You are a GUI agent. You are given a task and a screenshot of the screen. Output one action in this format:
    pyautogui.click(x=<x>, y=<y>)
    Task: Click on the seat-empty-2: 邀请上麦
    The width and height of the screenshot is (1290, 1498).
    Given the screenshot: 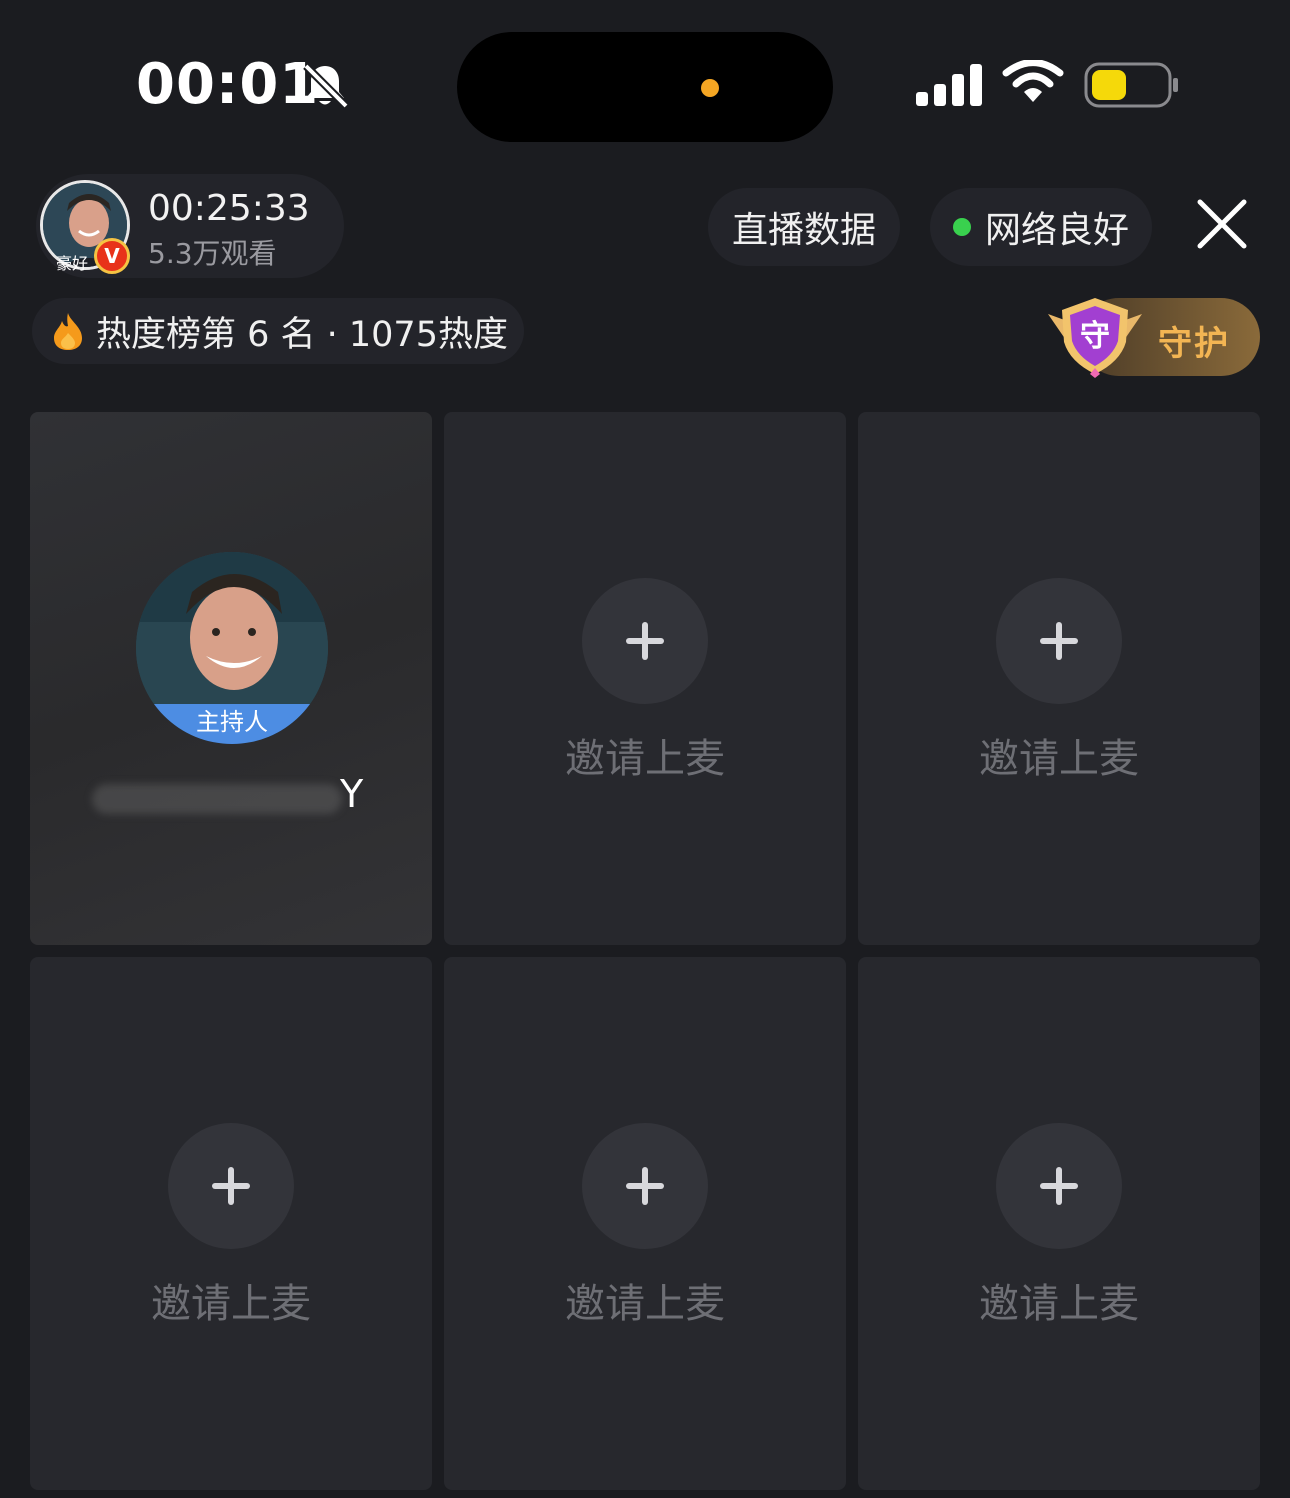 What is the action you would take?
    pyautogui.click(x=645, y=678)
    